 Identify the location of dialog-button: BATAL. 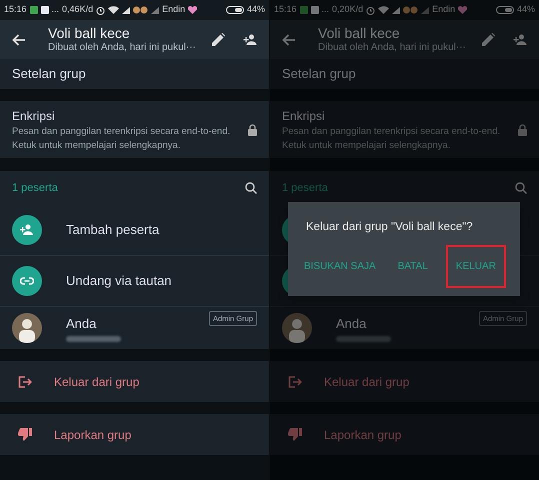
(413, 266).